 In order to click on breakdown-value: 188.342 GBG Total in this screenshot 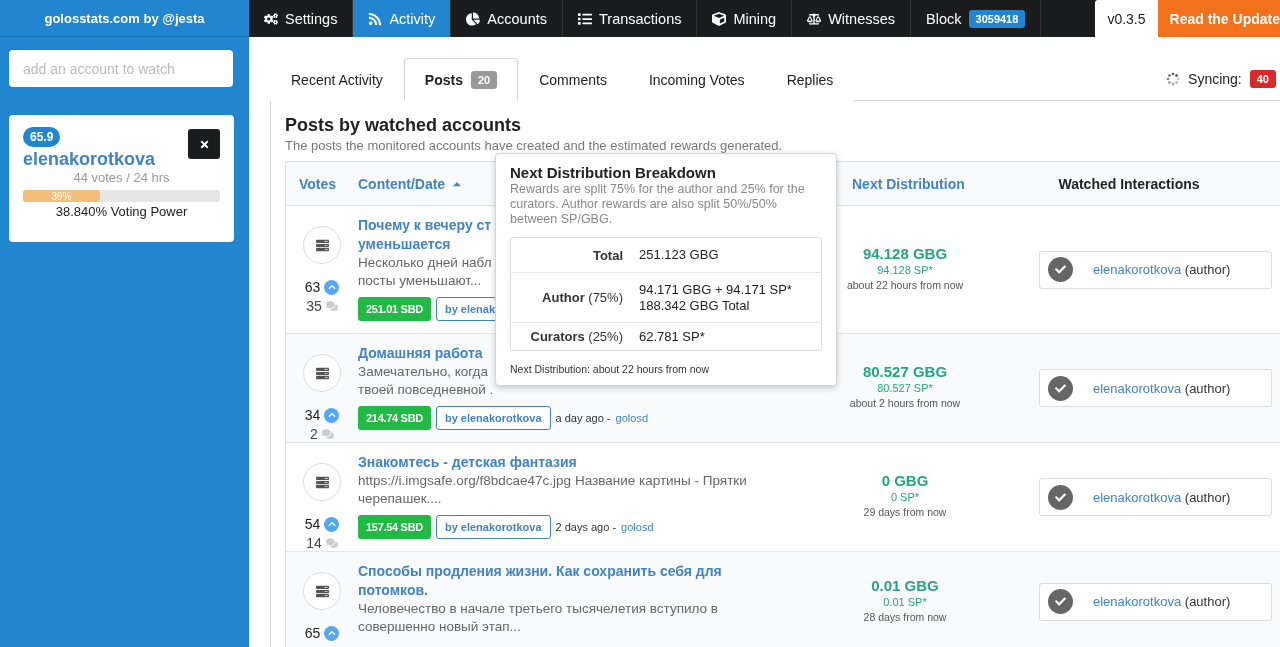, I will do `click(695, 305)`.